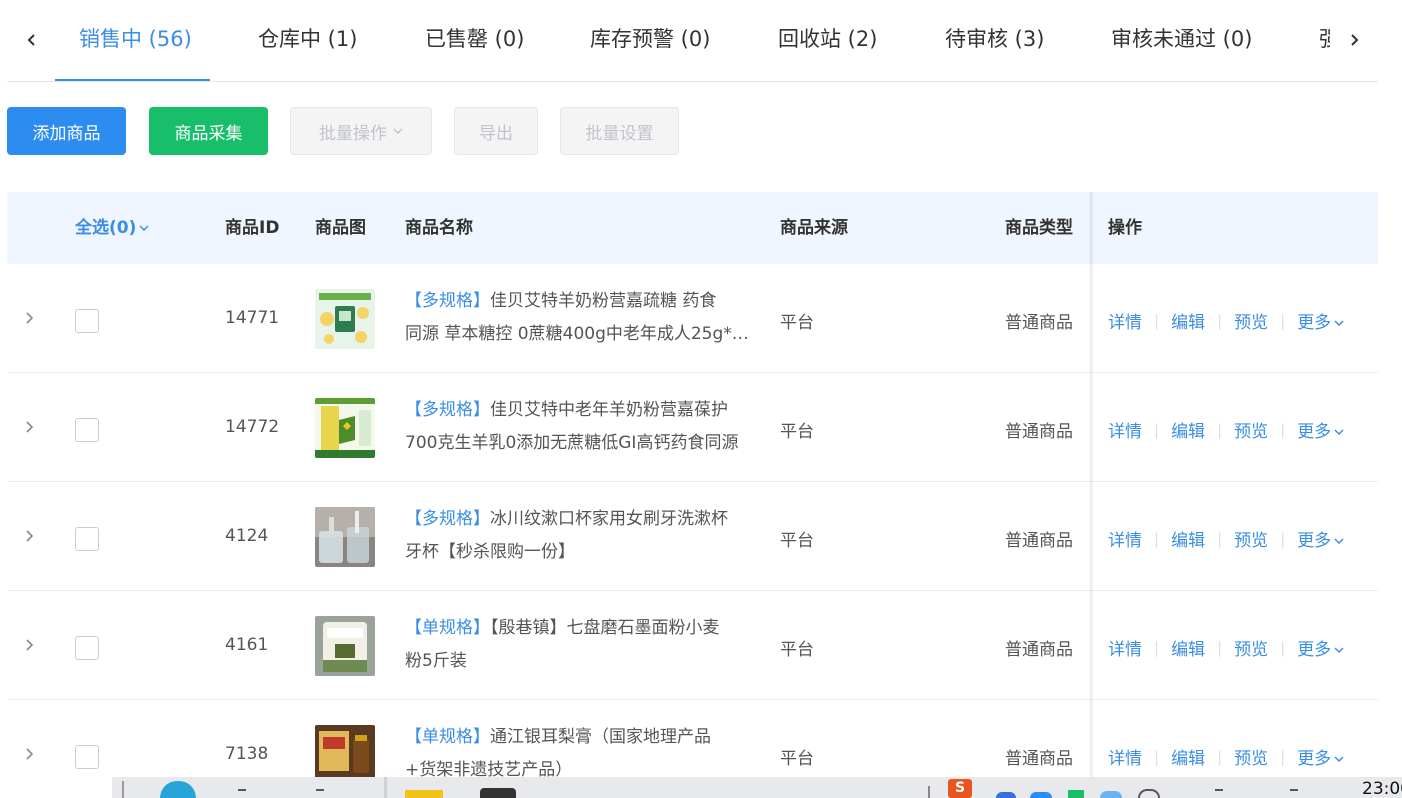 This screenshot has height=798, width=1402. What do you see at coordinates (178, 789) in the screenshot?
I see `edge-browser-icon` at bounding box center [178, 789].